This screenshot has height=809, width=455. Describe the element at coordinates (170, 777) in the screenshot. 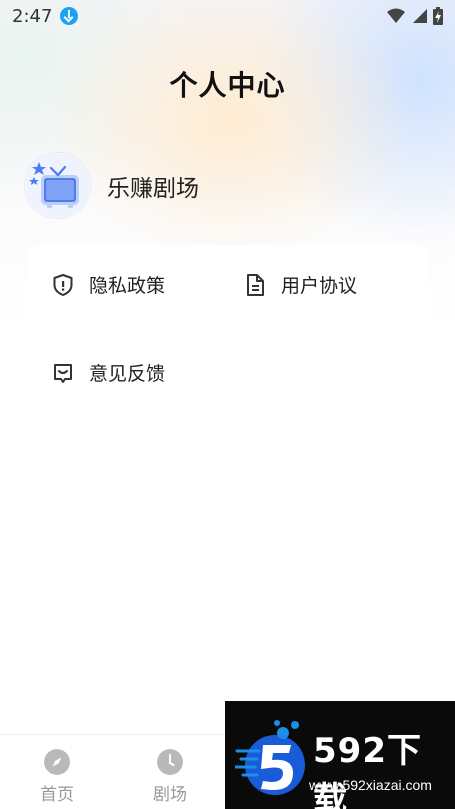

I see `tab-theater: 剧场` at that location.